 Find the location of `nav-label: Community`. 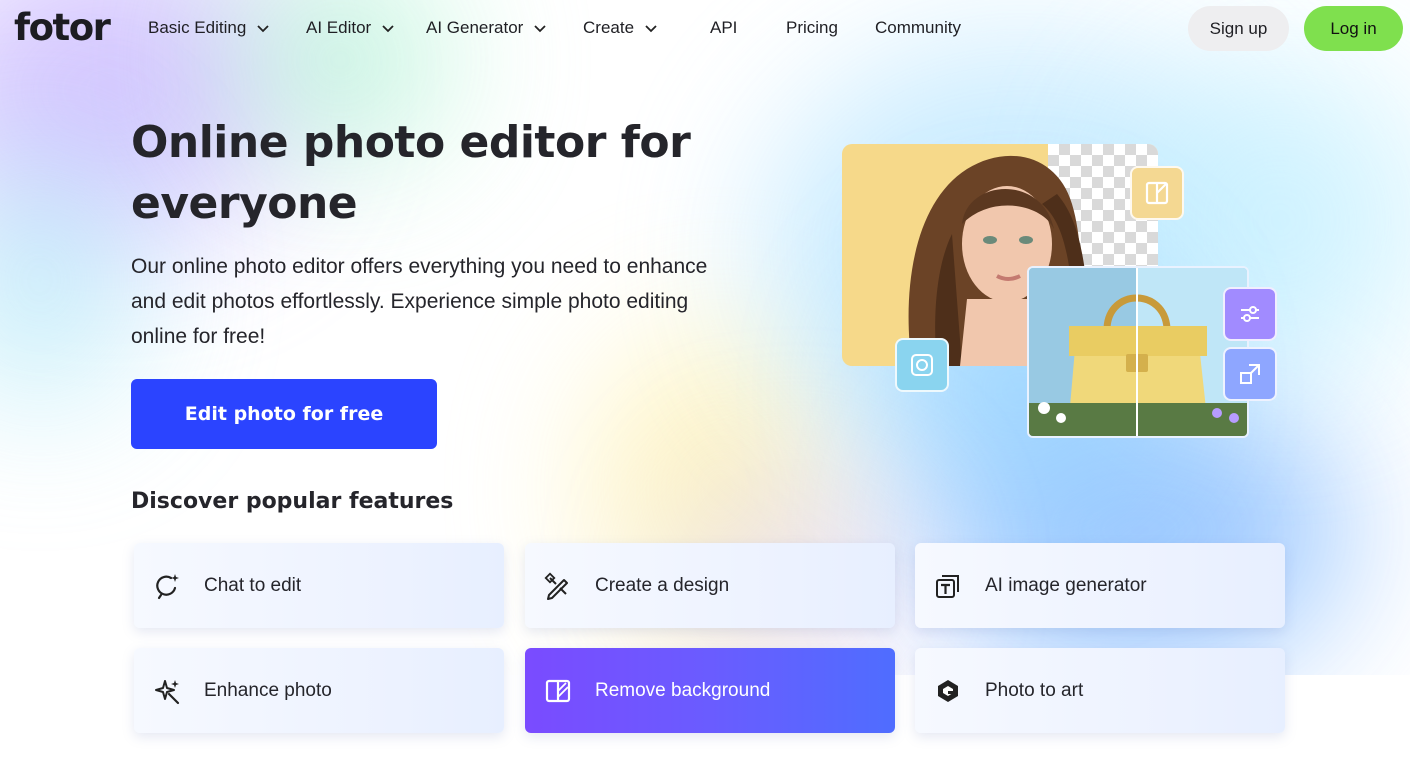

nav-label: Community is located at coordinates (918, 27).